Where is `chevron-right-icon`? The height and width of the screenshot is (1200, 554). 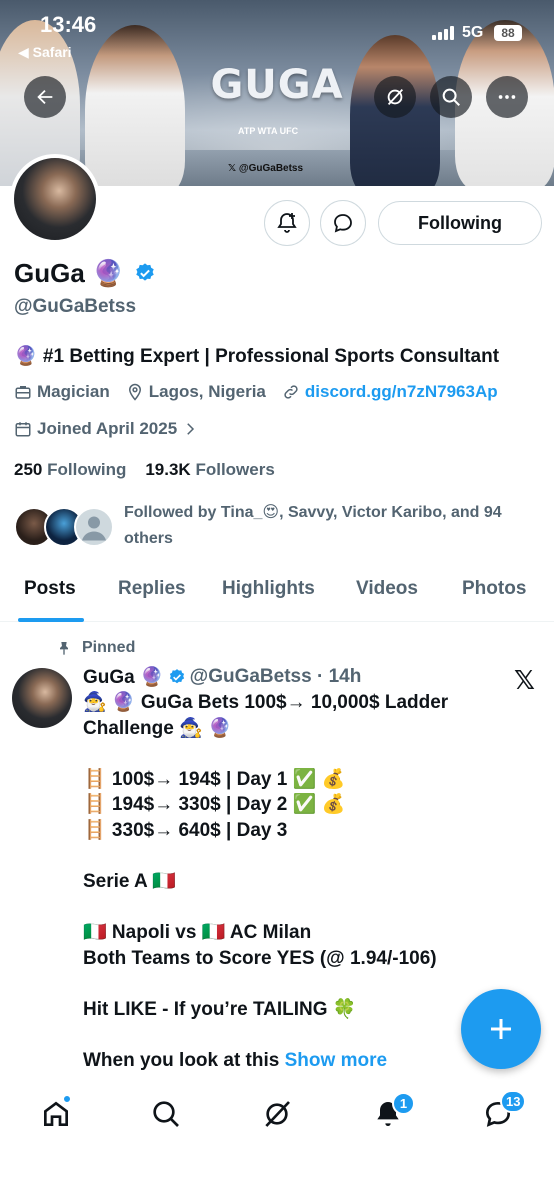
chevron-right-icon is located at coordinates (191, 429).